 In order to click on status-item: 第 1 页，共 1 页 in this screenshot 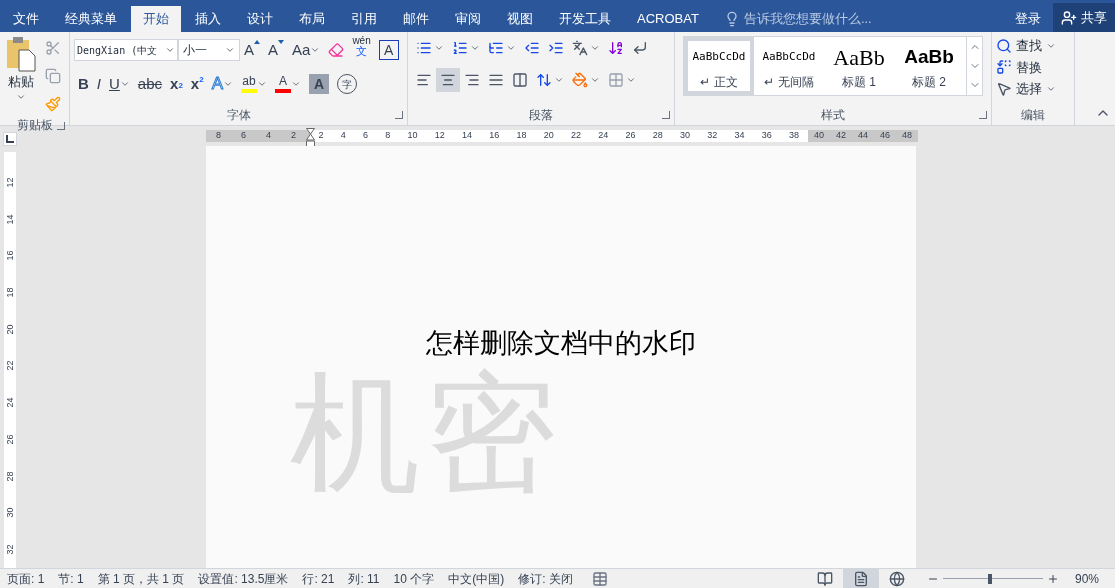, I will do `click(141, 579)`.